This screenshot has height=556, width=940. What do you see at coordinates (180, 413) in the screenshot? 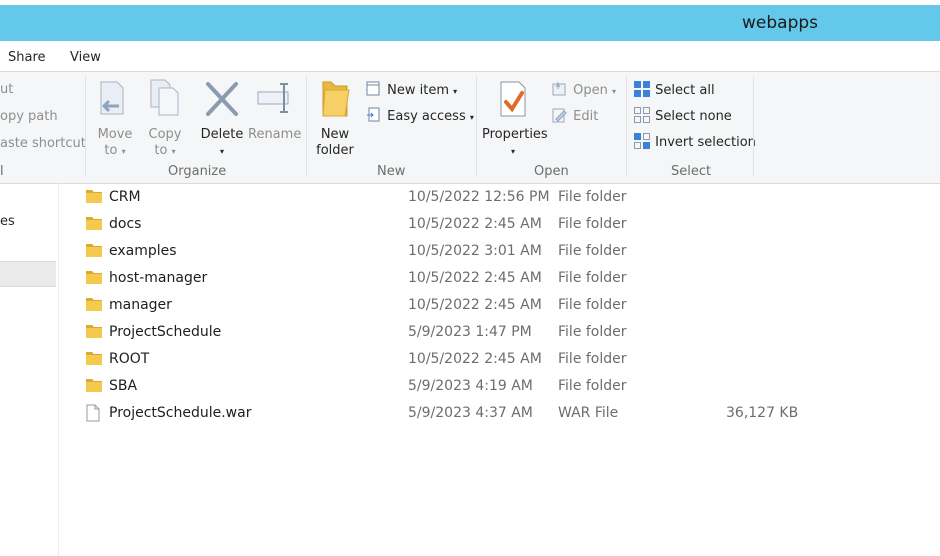
I see `file-name: ProjectSchedule.war` at bounding box center [180, 413].